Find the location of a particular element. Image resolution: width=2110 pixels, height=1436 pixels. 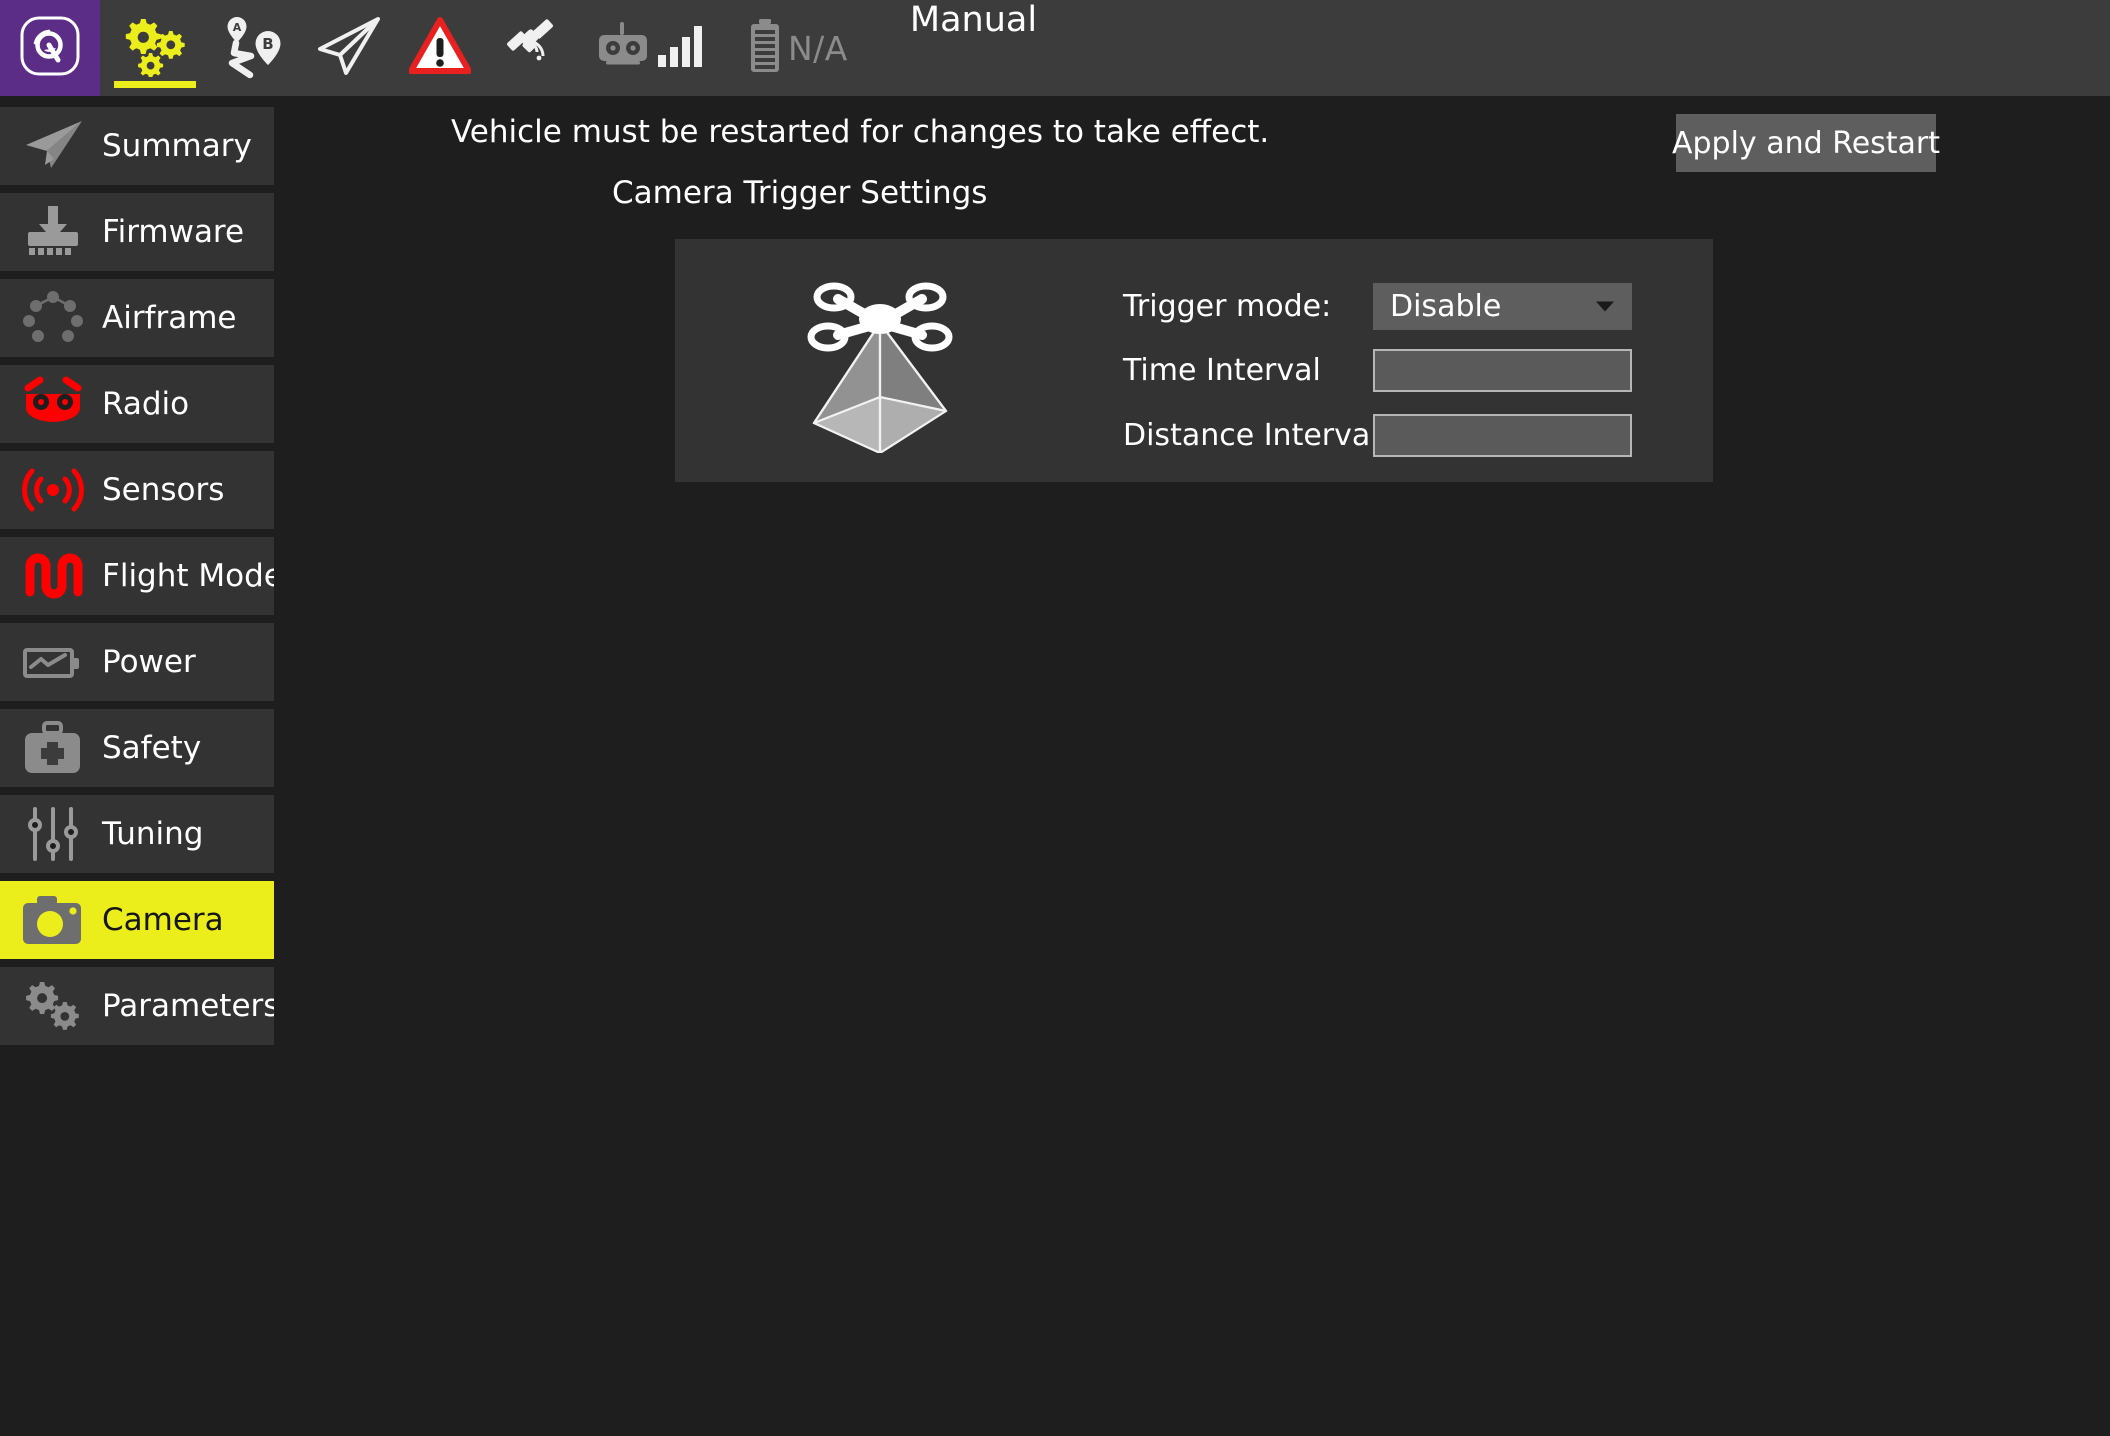

sidebar-item-airframe: Airframe is located at coordinates (137, 318).